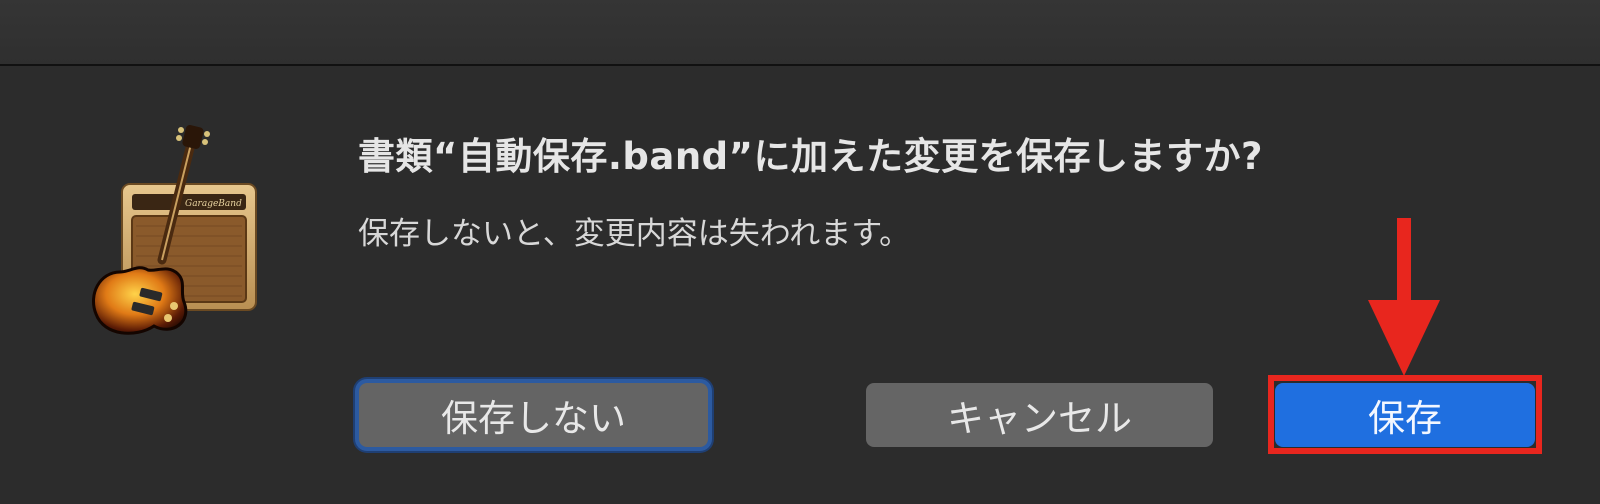  Describe the element at coordinates (533, 415) in the screenshot. I see `dont-save-button: 保存しない` at that location.